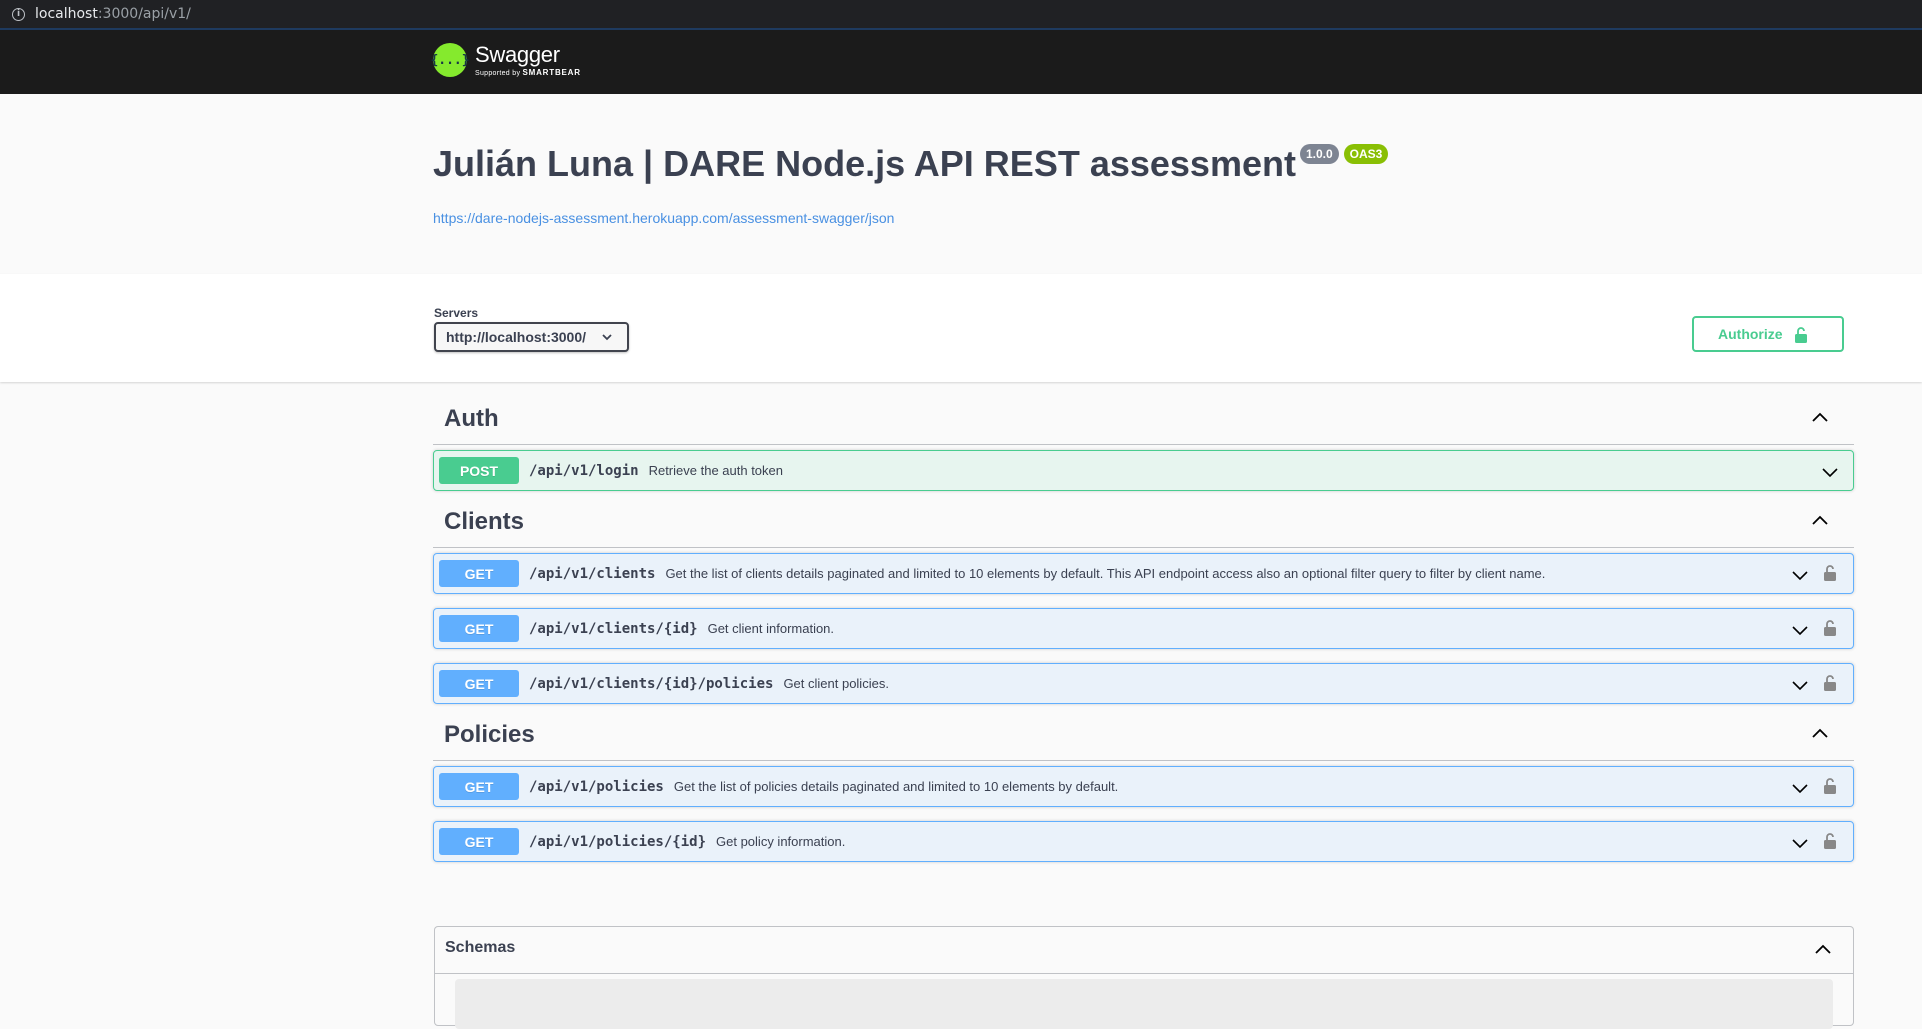 The height and width of the screenshot is (1029, 1922). Describe the element at coordinates (715, 470) in the screenshot. I see `operation-summary: Retrieve the auth token` at that location.